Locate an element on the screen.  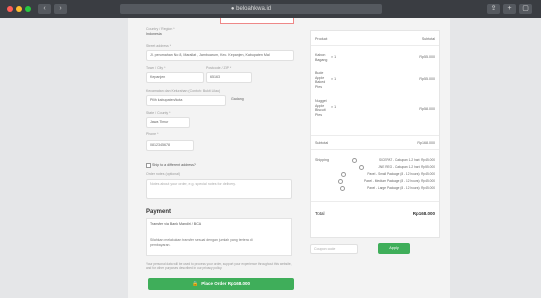
share-icon: ⇪ is located at coordinates (493, 9).